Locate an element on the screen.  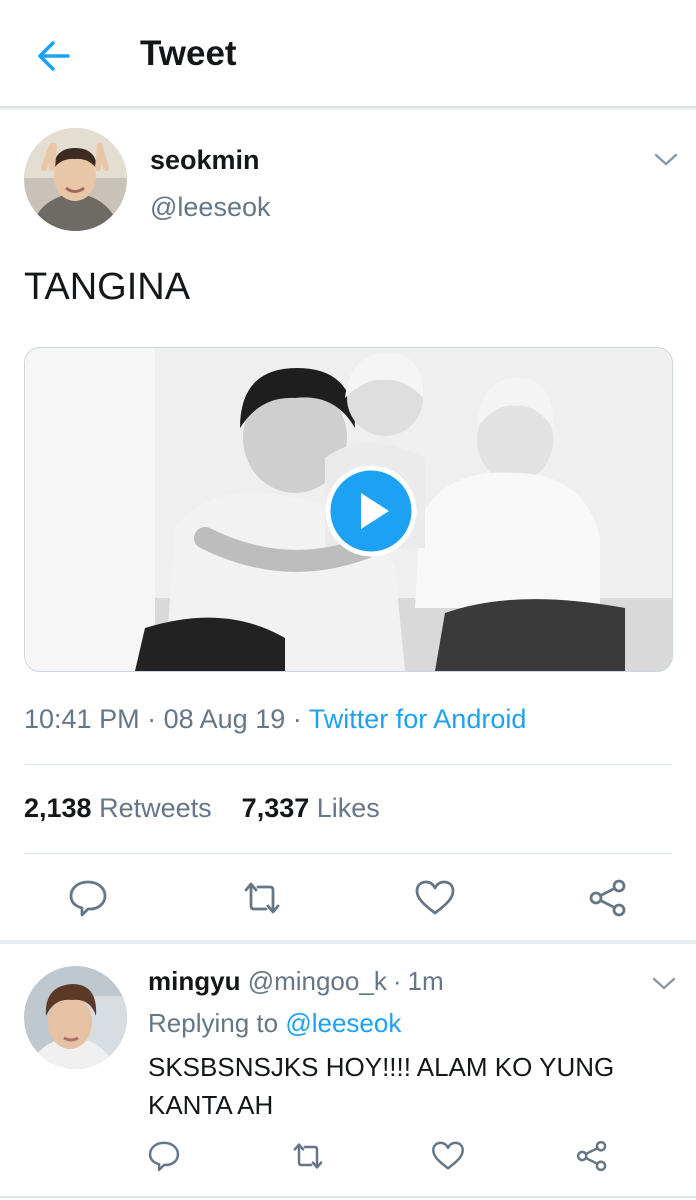
retweets-stat: 2,138 Retweets is located at coordinates (118, 808).